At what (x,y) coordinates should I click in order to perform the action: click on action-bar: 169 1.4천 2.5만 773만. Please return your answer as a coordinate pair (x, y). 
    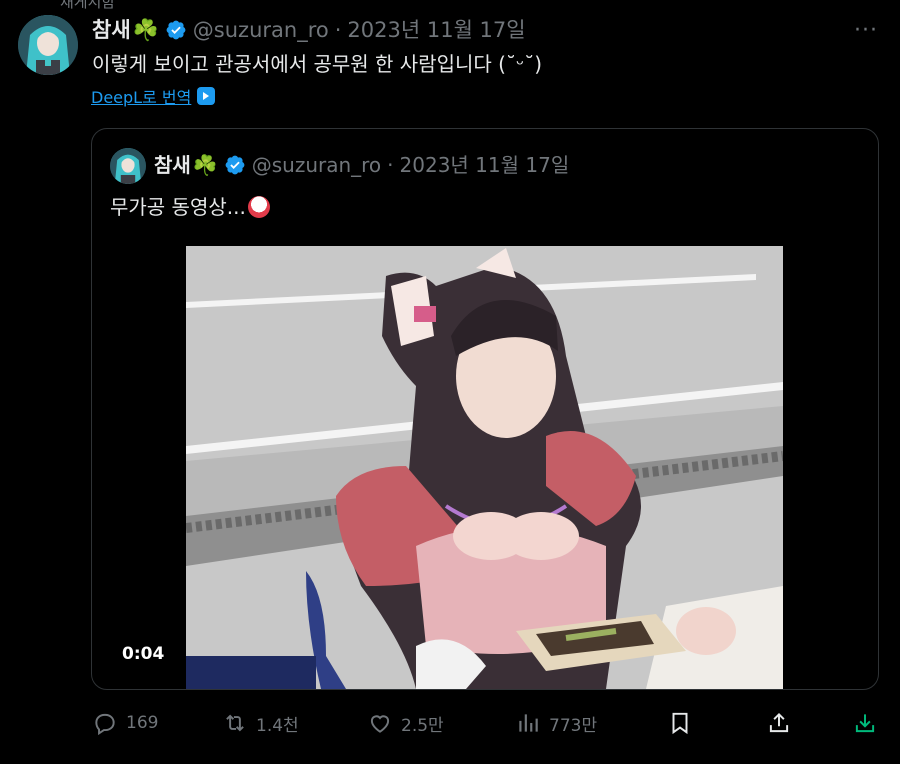
    Looking at the image, I should click on (487, 723).